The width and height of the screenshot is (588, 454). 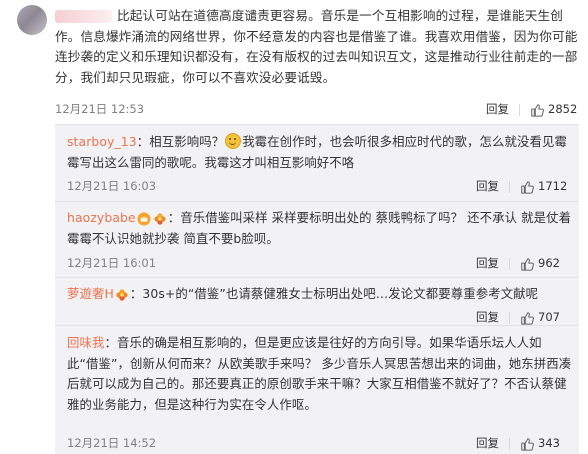 I want to click on like-button: 707, so click(x=540, y=317).